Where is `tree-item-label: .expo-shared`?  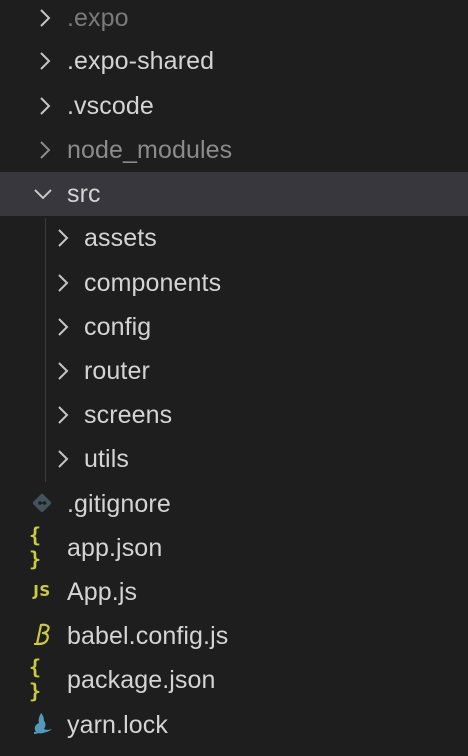 tree-item-label: .expo-shared is located at coordinates (141, 61).